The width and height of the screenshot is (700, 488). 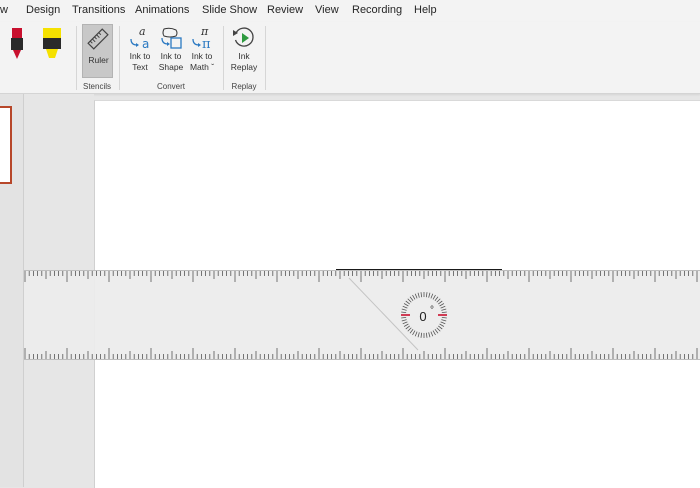 I want to click on tab-design: Design, so click(x=43, y=10).